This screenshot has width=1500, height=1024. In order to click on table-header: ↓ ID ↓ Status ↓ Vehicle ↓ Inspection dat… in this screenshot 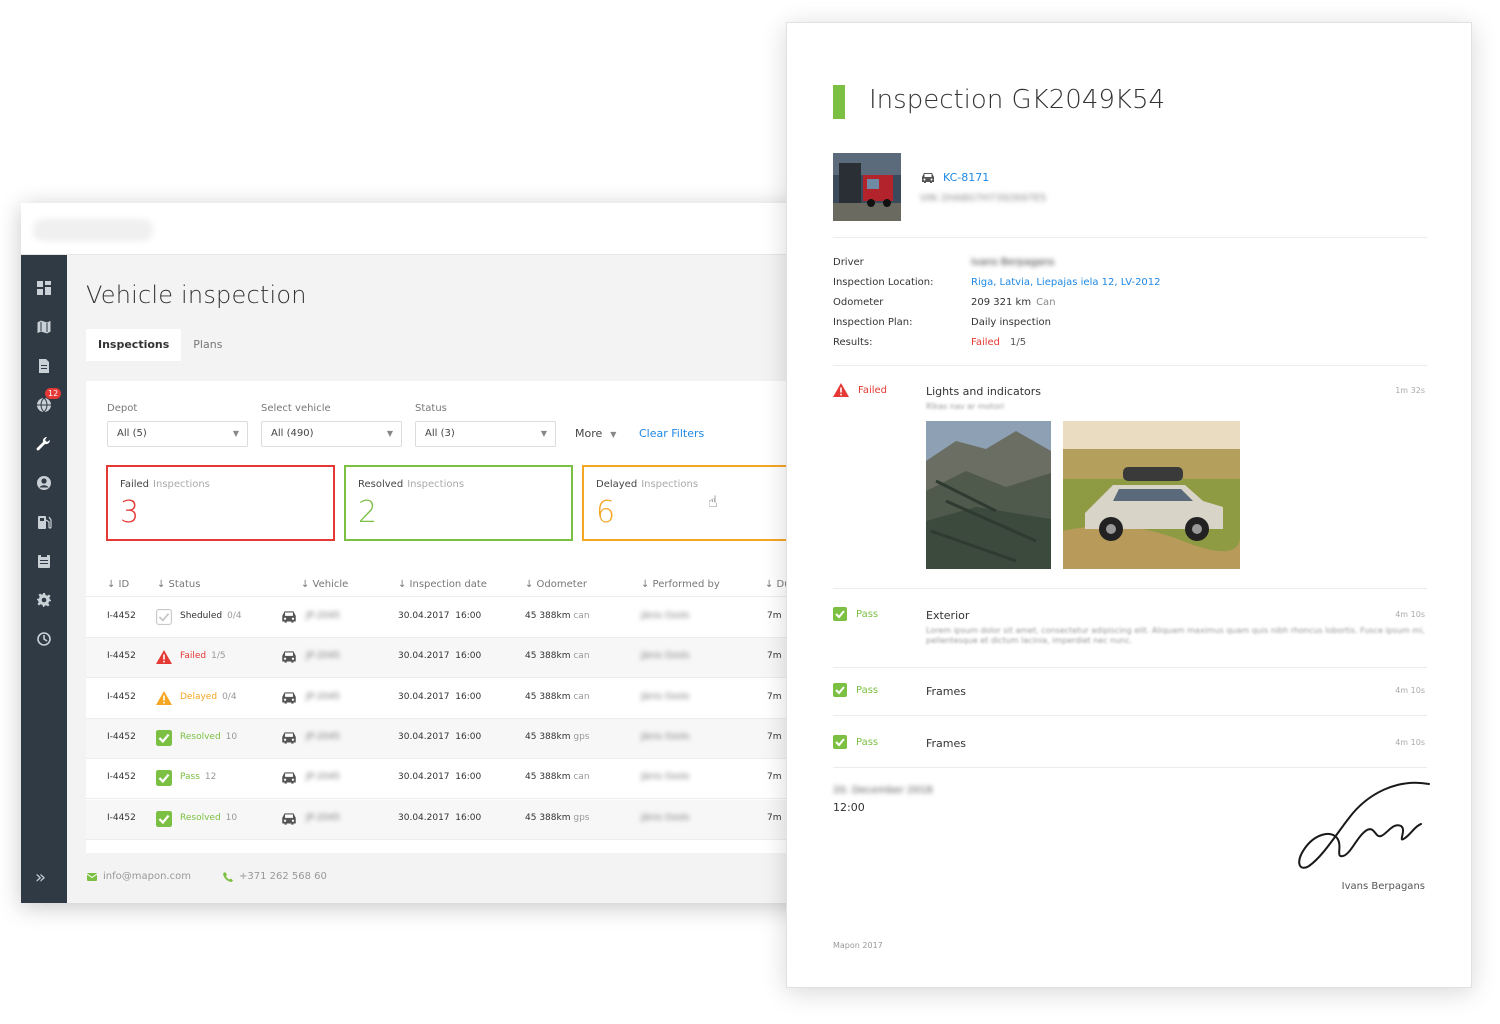, I will do `click(448, 584)`.